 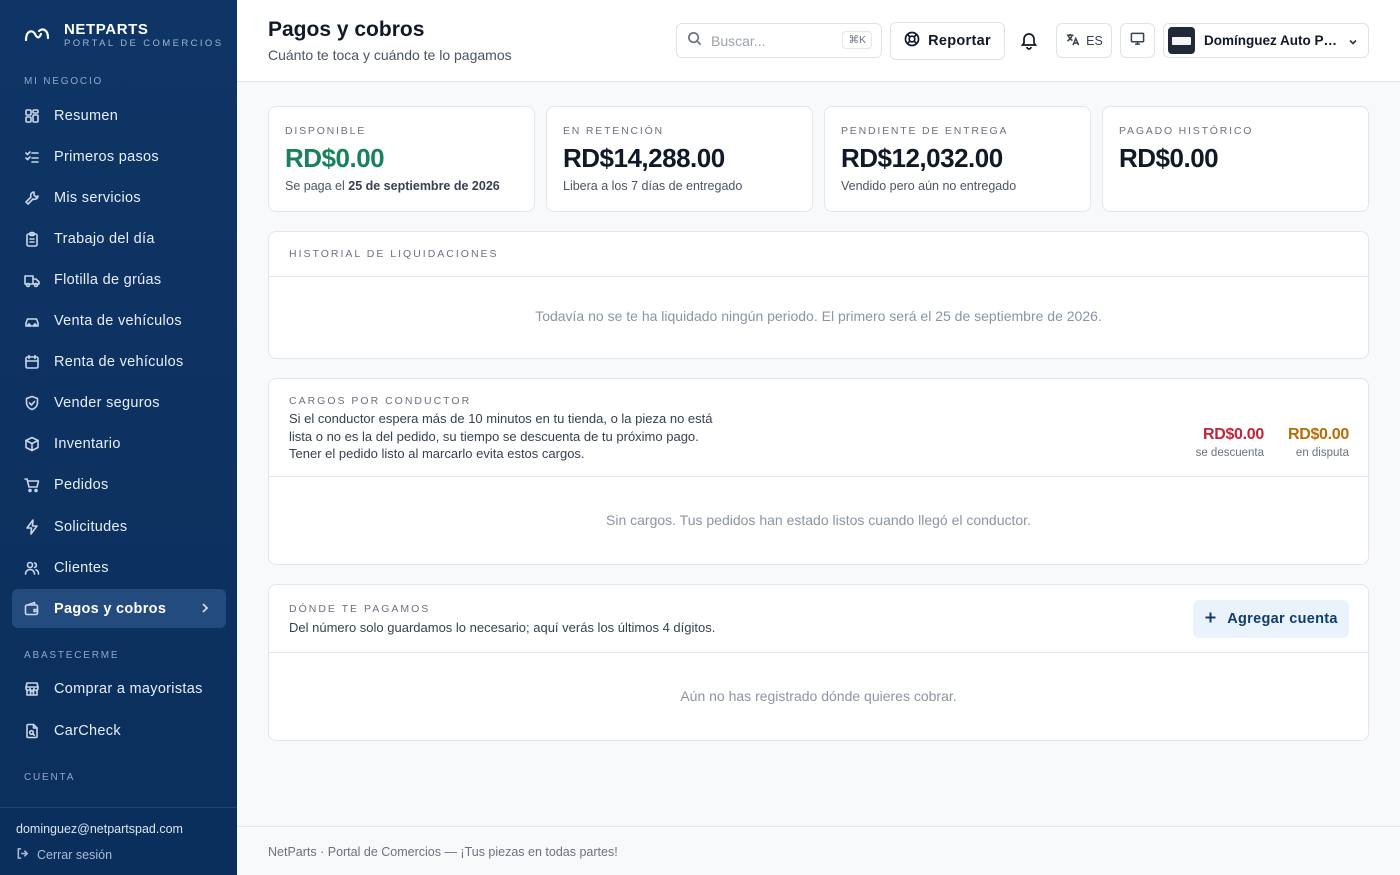 I want to click on sidebar-item-vender-seguros: Vender seguros, so click(x=119, y=402).